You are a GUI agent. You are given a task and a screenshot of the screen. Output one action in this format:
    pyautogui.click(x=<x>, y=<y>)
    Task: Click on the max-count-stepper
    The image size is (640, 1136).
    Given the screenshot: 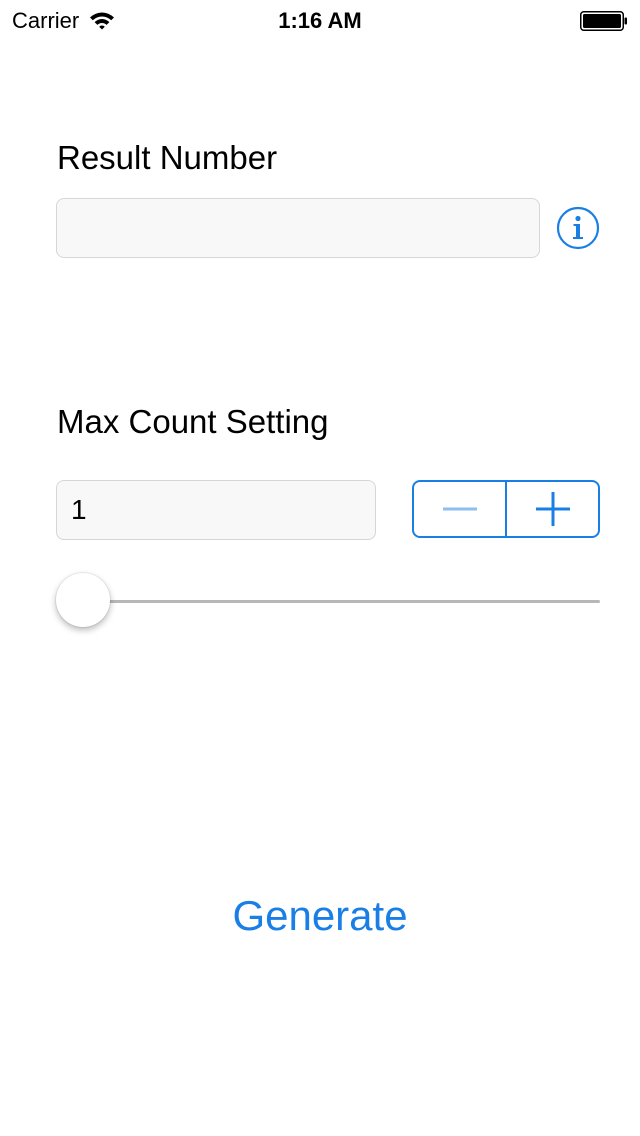 What is the action you would take?
    pyautogui.click(x=506, y=509)
    